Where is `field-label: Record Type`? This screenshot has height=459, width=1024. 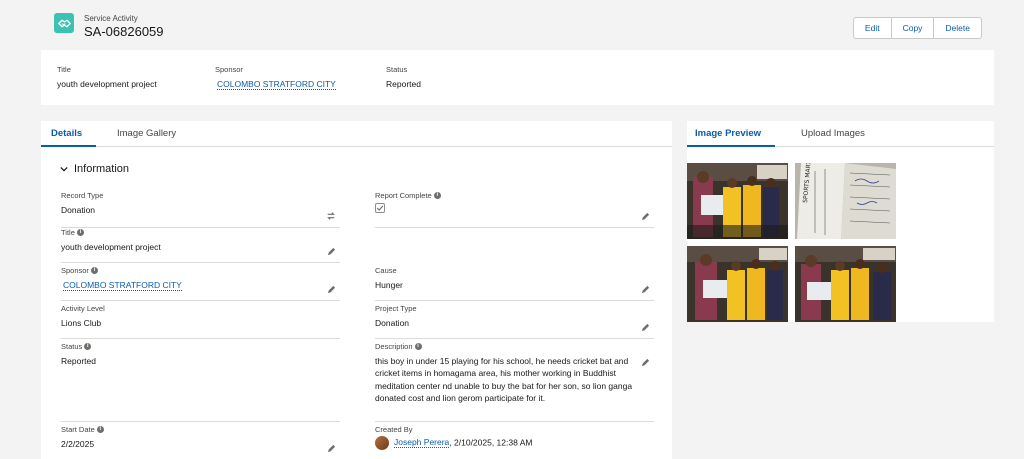
field-label: Record Type is located at coordinates (82, 195).